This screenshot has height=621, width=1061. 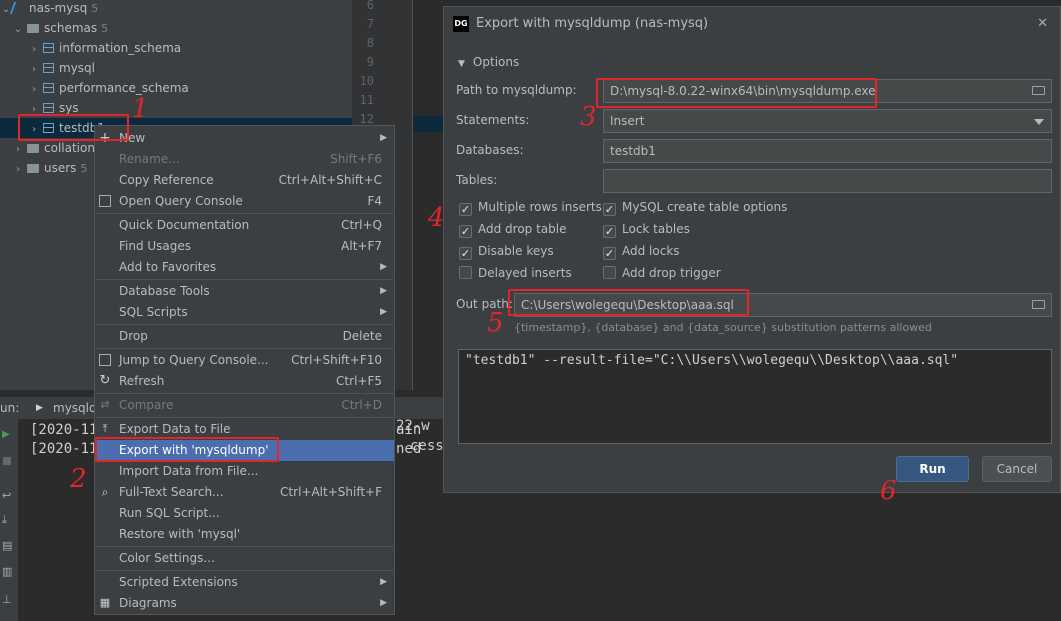 I want to click on menu-item-find-usages: Find Usages Alt+F7, so click(x=244, y=246).